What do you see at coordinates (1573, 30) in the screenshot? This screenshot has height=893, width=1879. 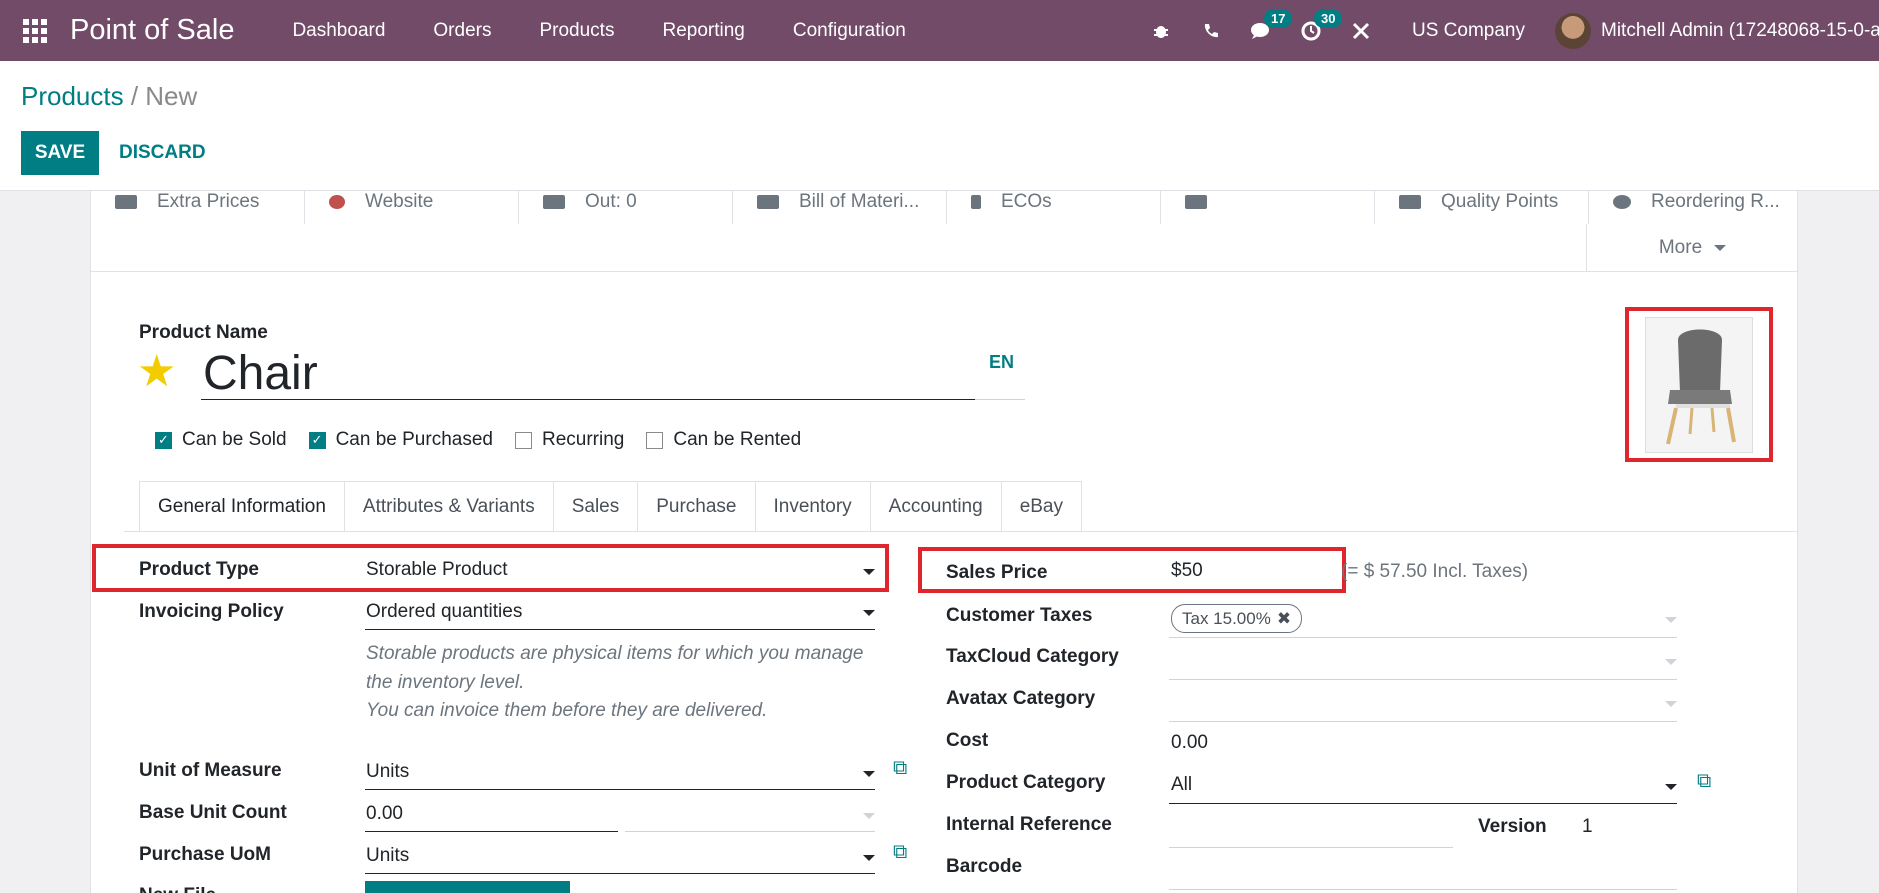 I see `user-avatar` at bounding box center [1573, 30].